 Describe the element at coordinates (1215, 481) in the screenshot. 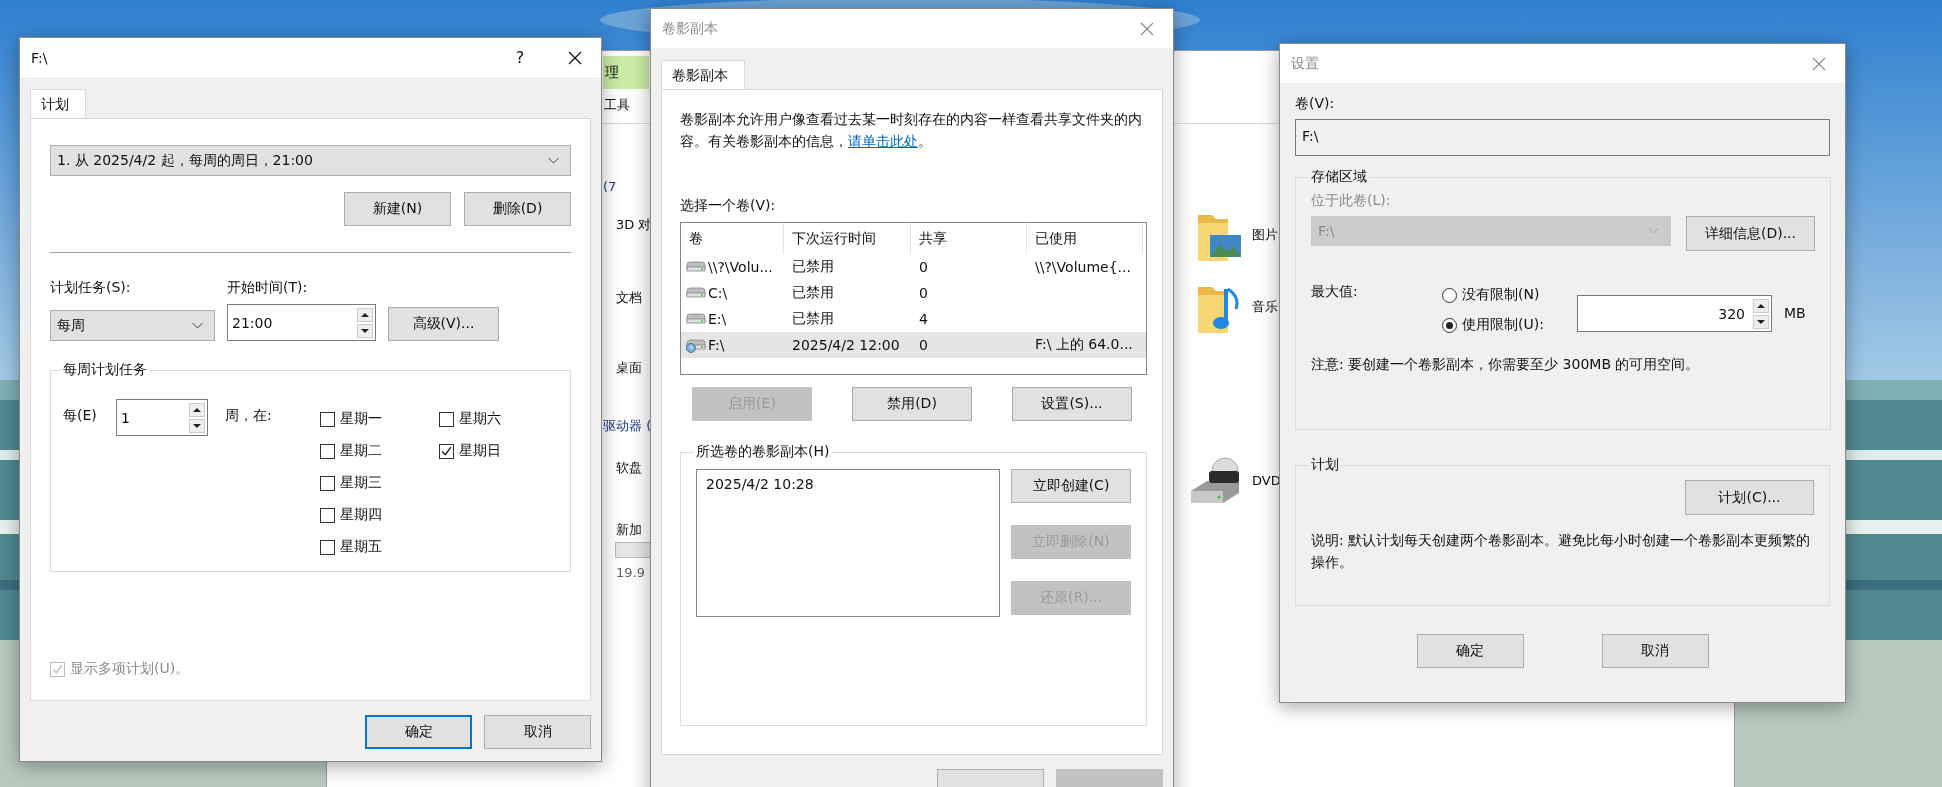

I see `dvd-drive-icon` at that location.